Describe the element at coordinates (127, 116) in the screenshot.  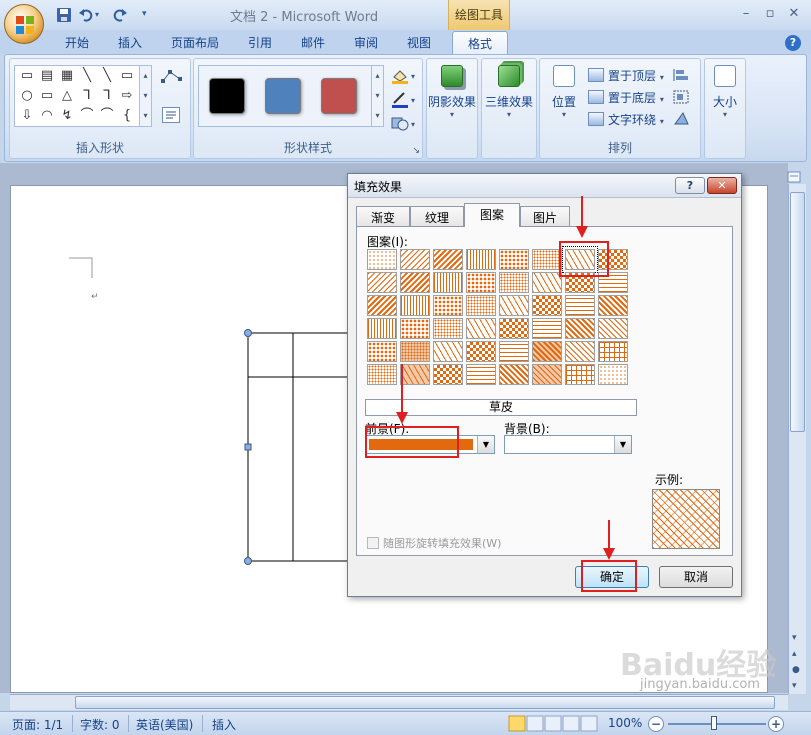
I see `shape-brace-icon: {` at that location.